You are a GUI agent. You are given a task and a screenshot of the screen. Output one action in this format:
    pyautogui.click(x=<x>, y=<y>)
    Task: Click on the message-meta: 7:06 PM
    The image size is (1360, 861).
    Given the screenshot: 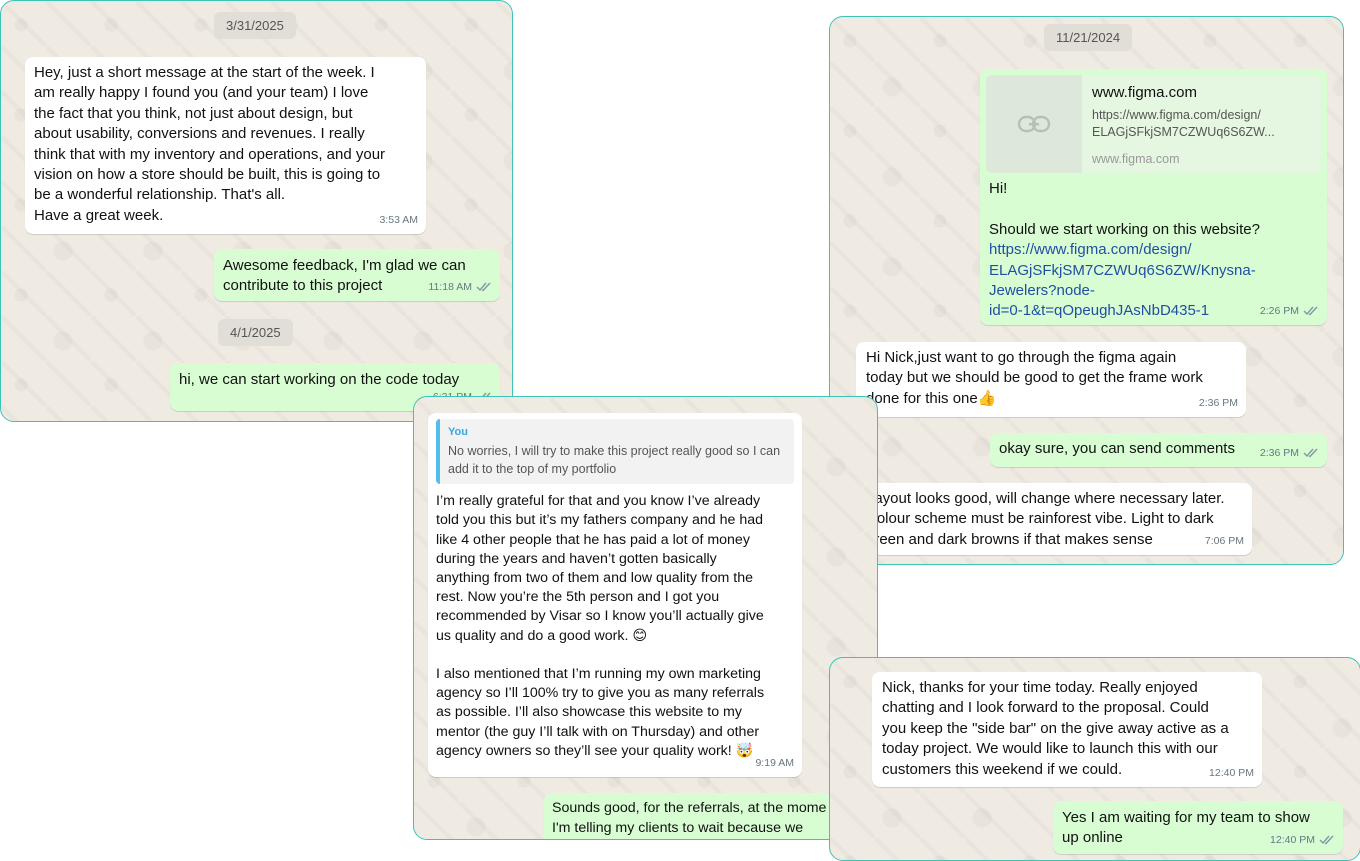 What is the action you would take?
    pyautogui.click(x=1224, y=541)
    